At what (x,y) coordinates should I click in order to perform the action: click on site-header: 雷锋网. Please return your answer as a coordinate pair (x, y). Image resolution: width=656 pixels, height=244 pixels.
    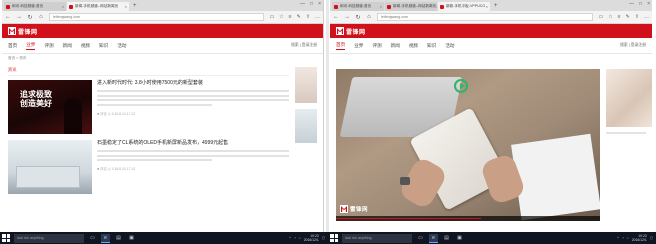
    Looking at the image, I should click on (162, 31).